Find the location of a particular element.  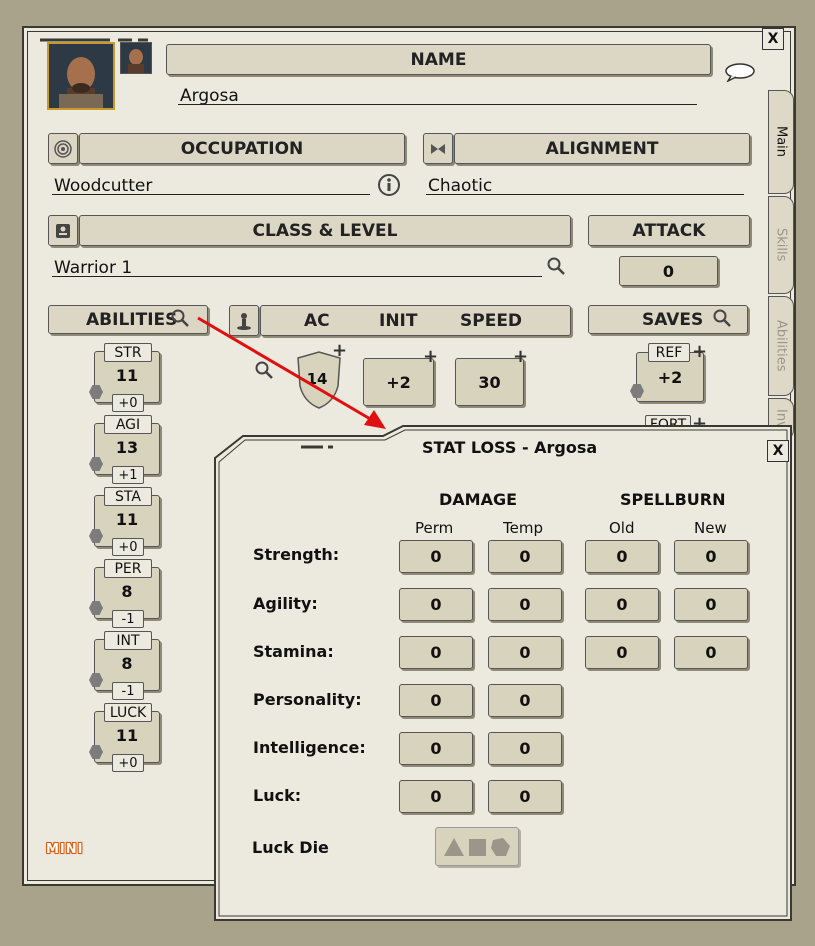

ability-label: STA is located at coordinates (128, 496).